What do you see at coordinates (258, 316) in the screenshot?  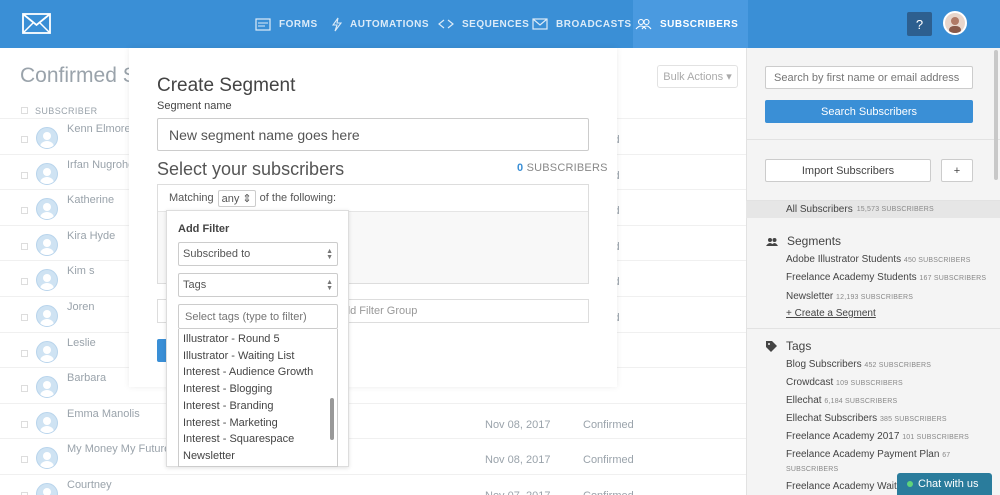 I see `tag-filter-input` at bounding box center [258, 316].